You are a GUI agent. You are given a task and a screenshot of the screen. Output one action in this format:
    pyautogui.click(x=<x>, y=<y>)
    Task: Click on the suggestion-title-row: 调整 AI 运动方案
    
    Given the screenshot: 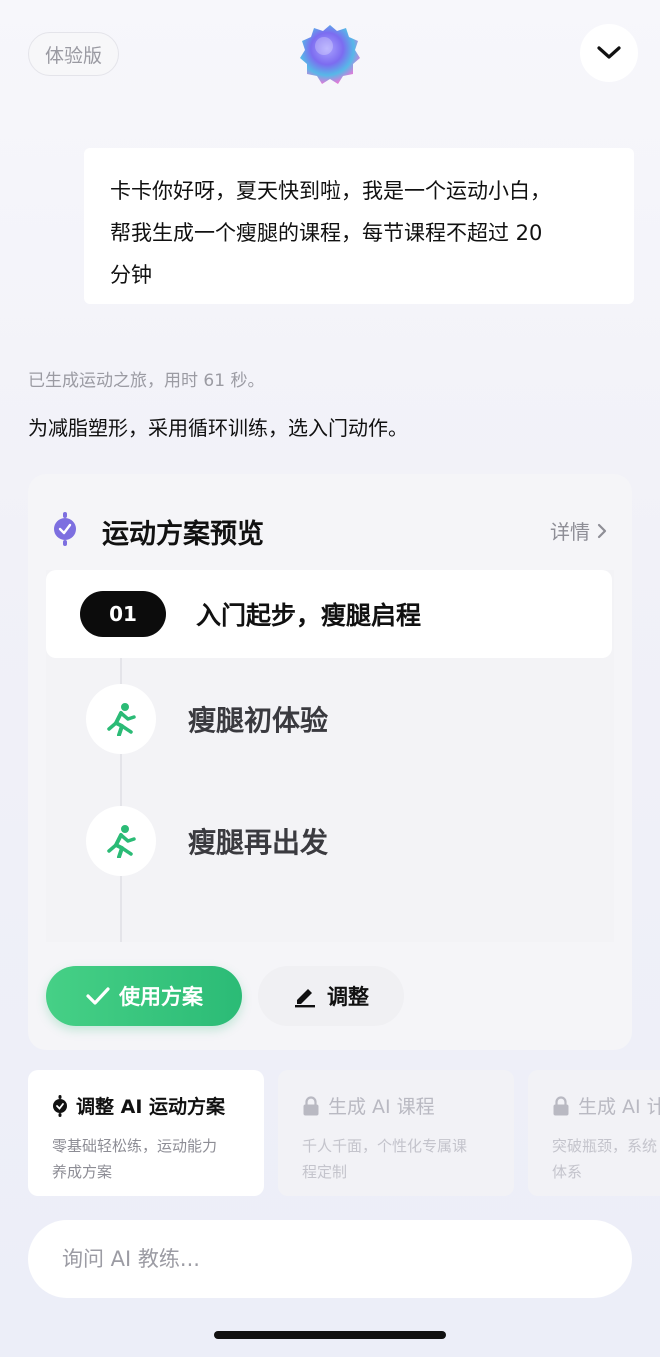 What is the action you would take?
    pyautogui.click(x=146, y=1105)
    